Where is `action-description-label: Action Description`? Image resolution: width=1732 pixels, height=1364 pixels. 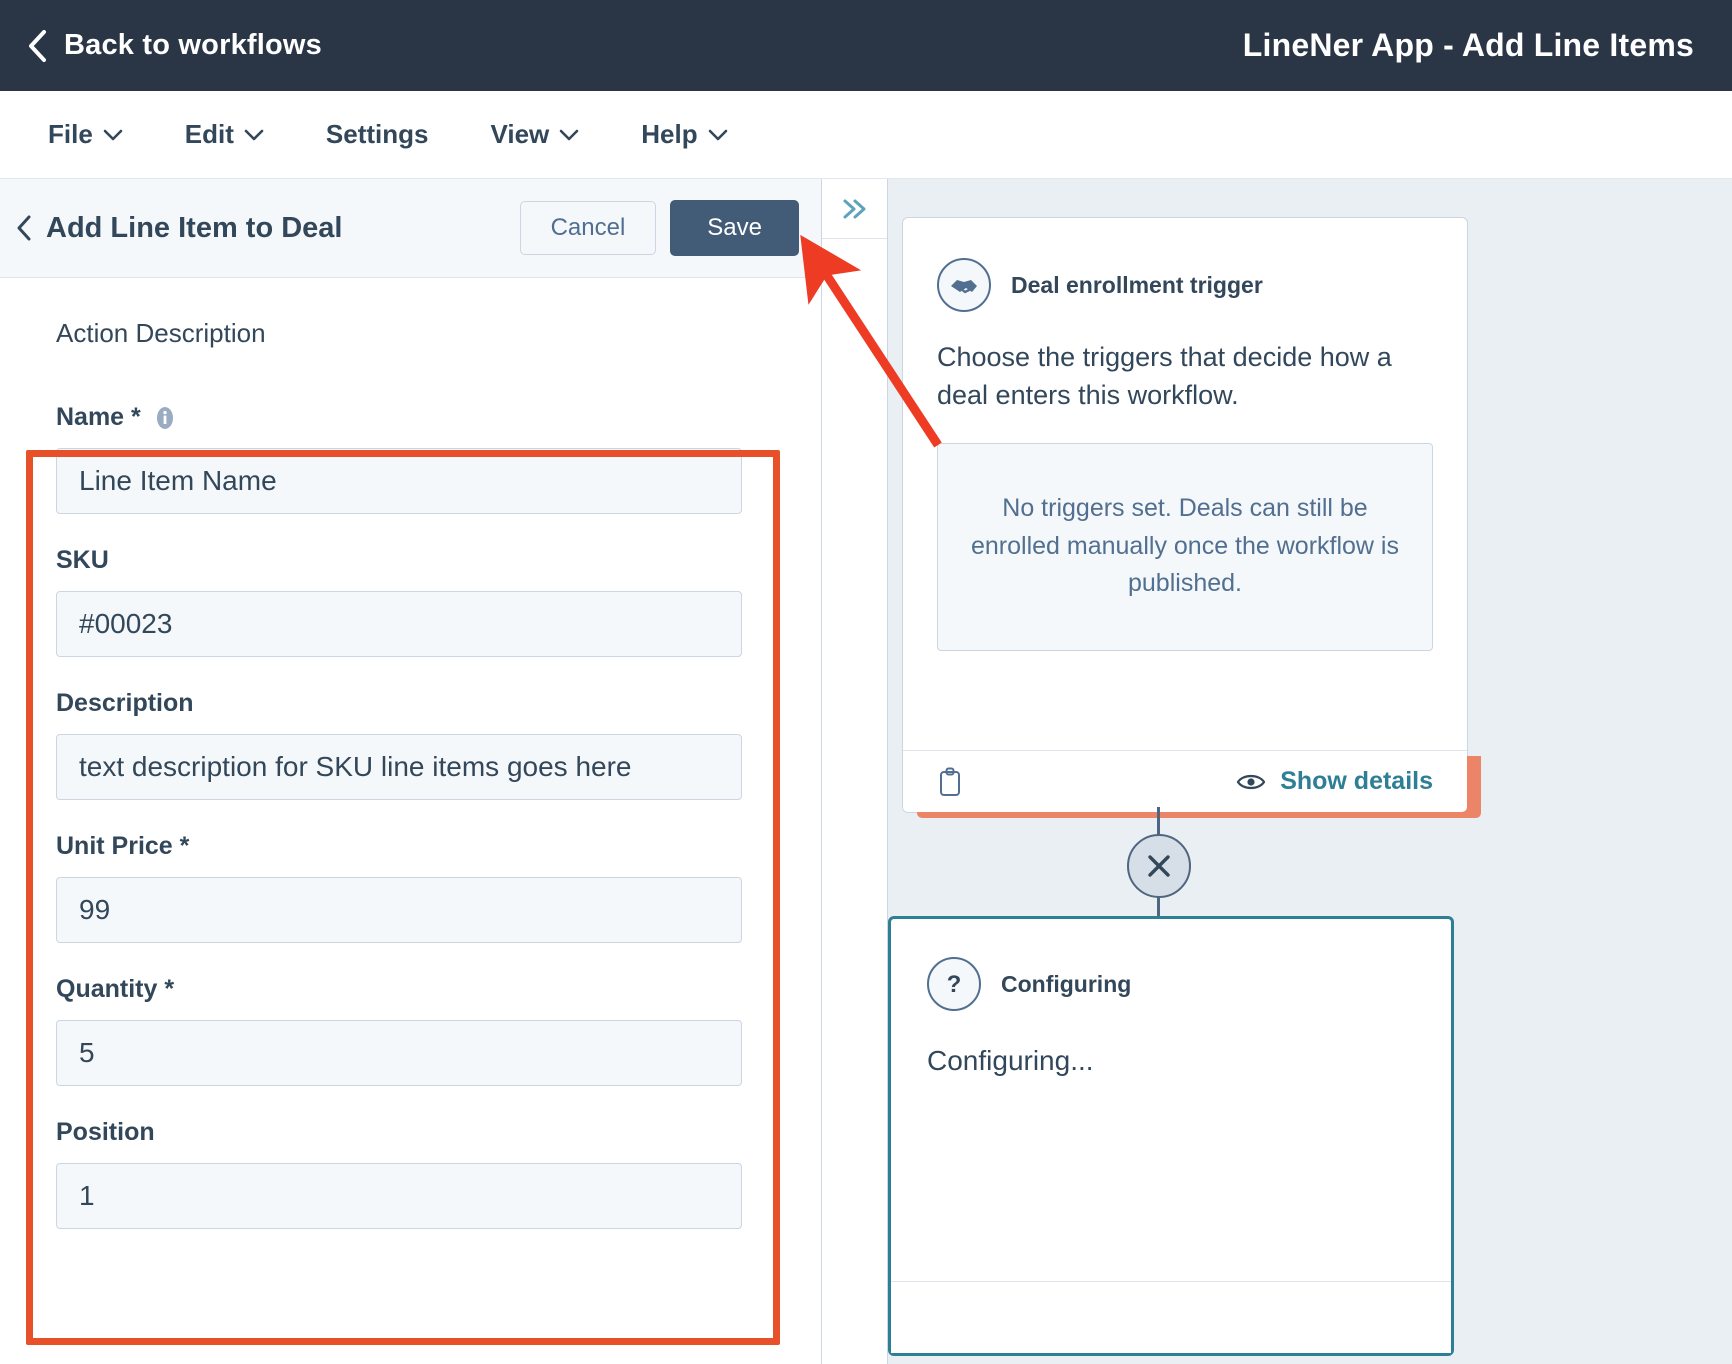
action-description-label: Action Description is located at coordinates (161, 333).